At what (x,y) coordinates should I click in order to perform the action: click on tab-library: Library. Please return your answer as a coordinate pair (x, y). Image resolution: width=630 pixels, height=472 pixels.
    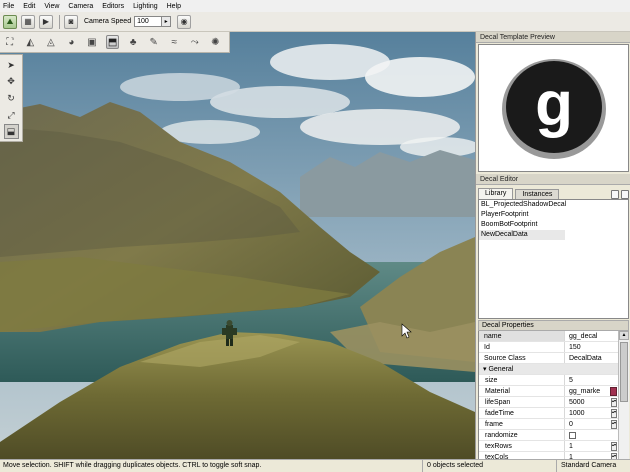
    Looking at the image, I should click on (496, 193).